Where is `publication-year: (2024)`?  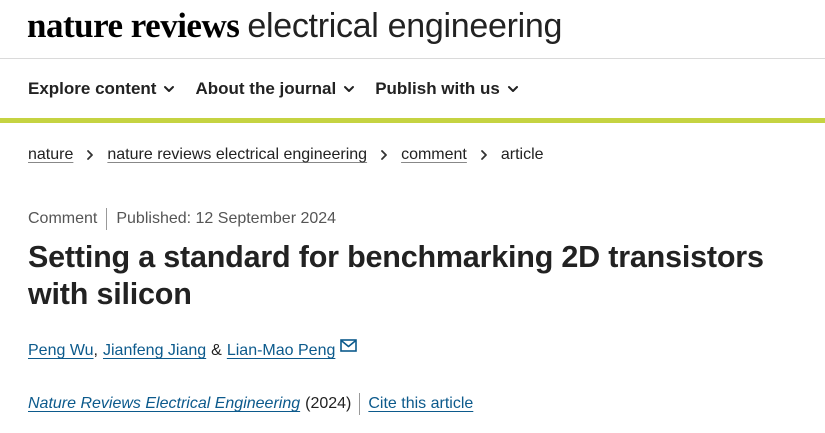
publication-year: (2024) is located at coordinates (328, 403).